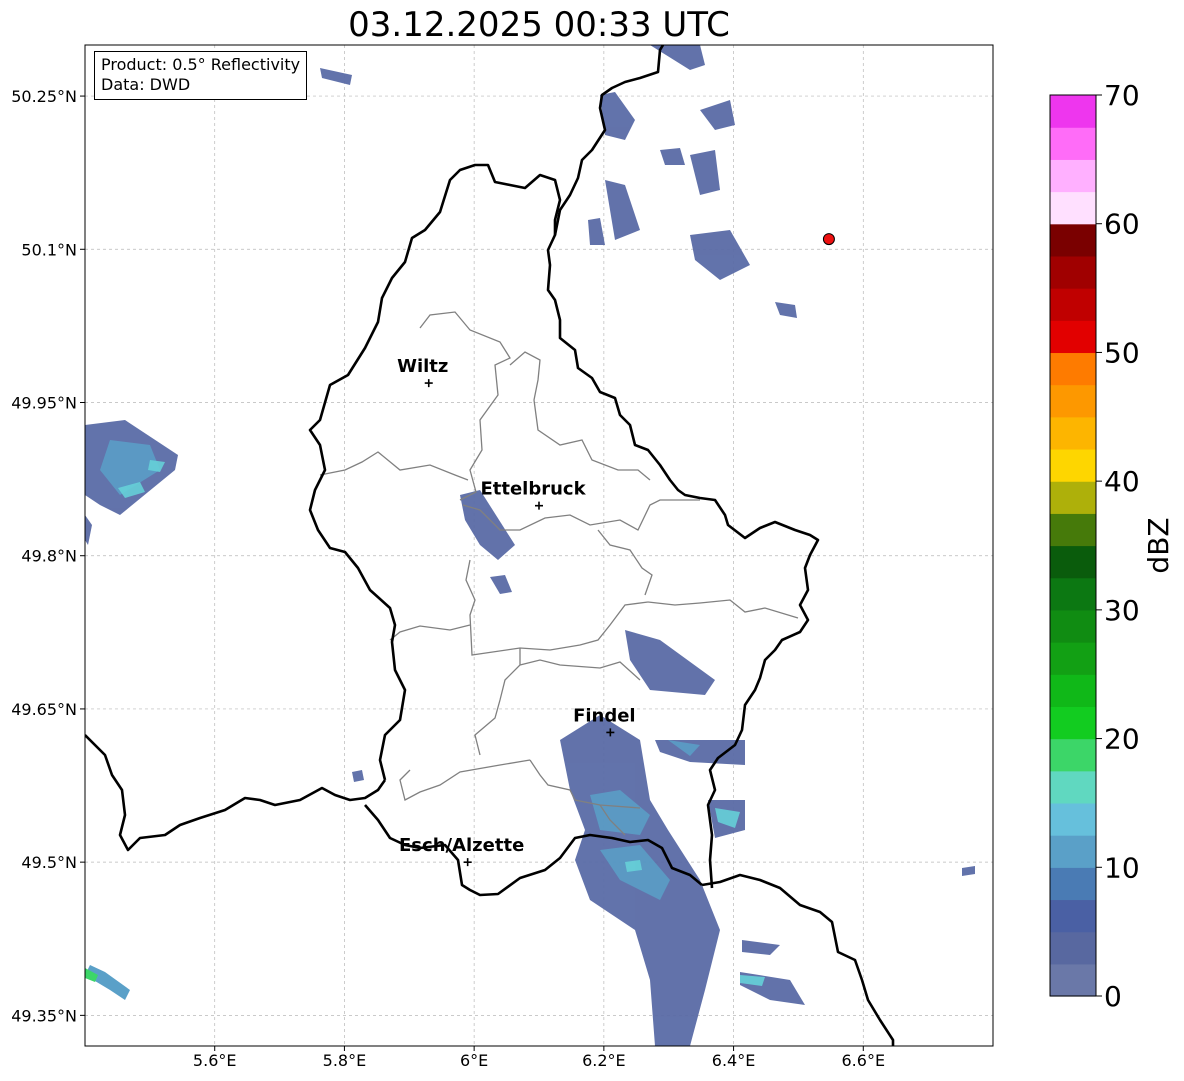  I want to click on x-tick-label: 5.8°E, so click(345, 1060).